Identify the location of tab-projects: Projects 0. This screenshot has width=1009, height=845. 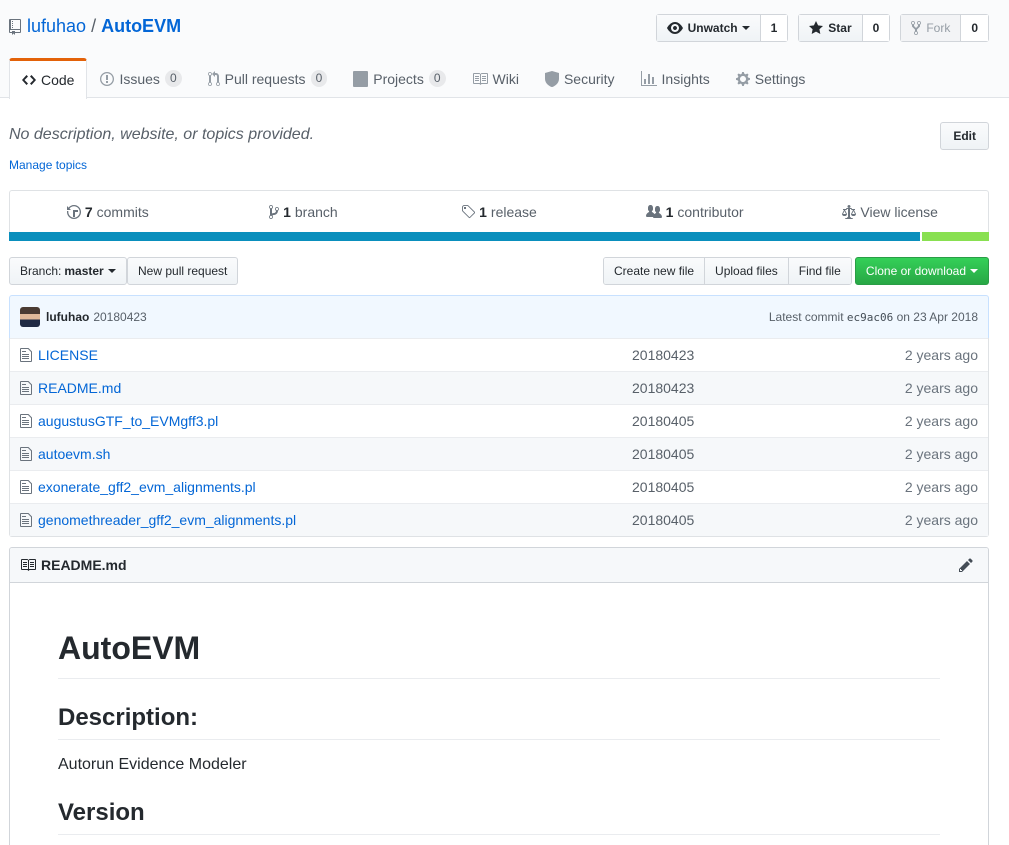
(399, 78).